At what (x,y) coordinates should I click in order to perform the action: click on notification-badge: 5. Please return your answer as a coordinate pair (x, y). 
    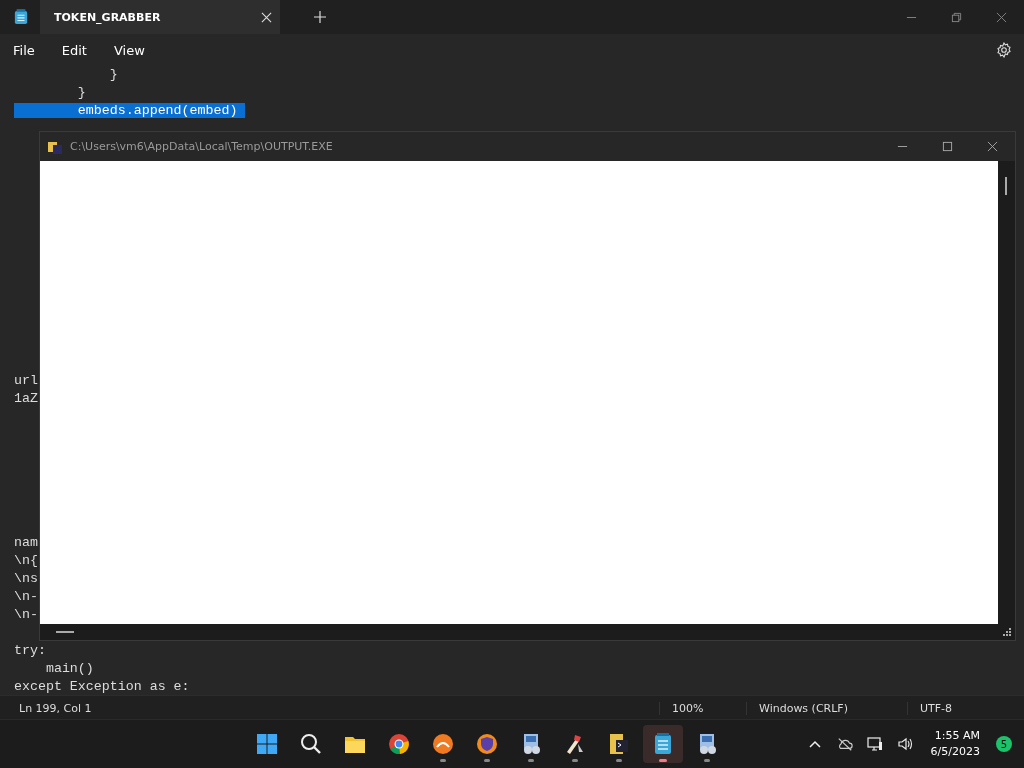
    Looking at the image, I should click on (1004, 744).